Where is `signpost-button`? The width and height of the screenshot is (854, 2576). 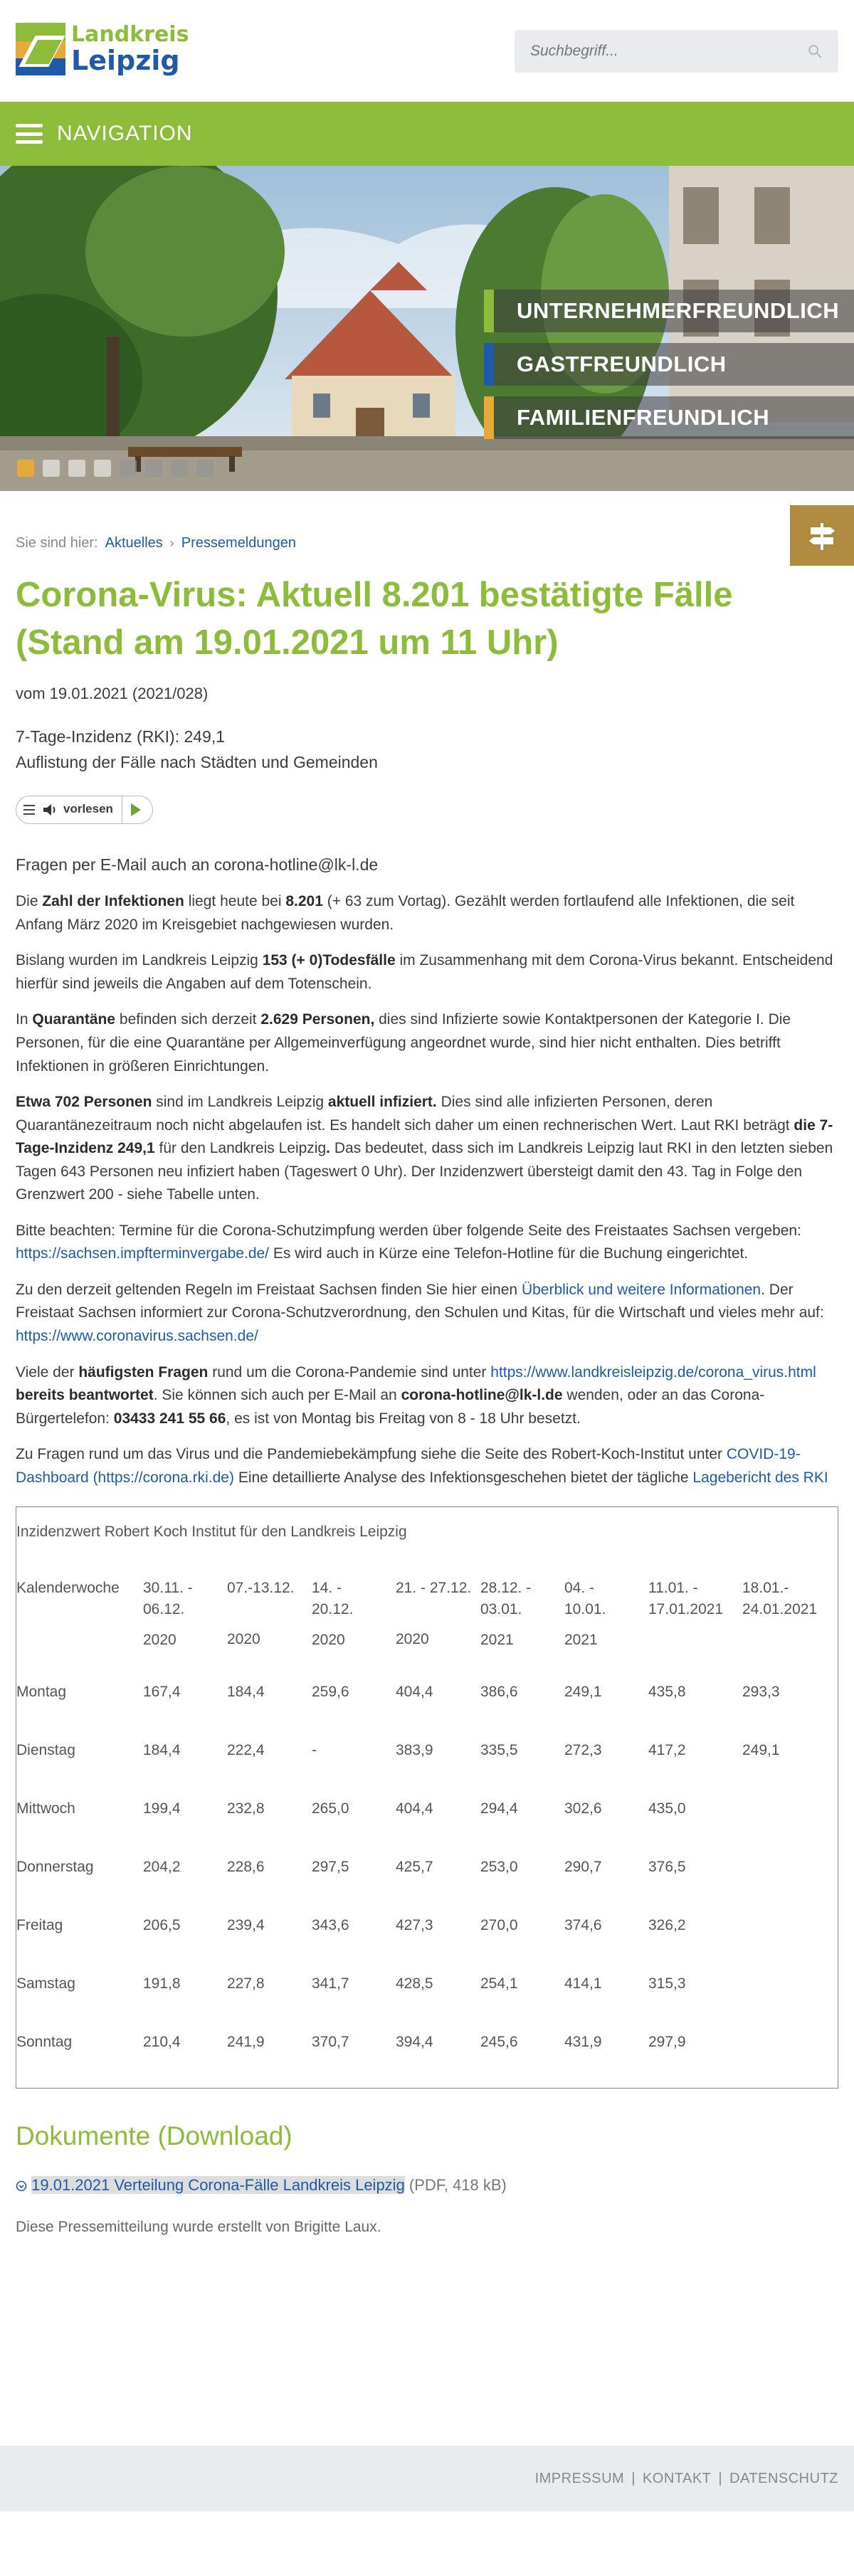
signpost-button is located at coordinates (822, 535).